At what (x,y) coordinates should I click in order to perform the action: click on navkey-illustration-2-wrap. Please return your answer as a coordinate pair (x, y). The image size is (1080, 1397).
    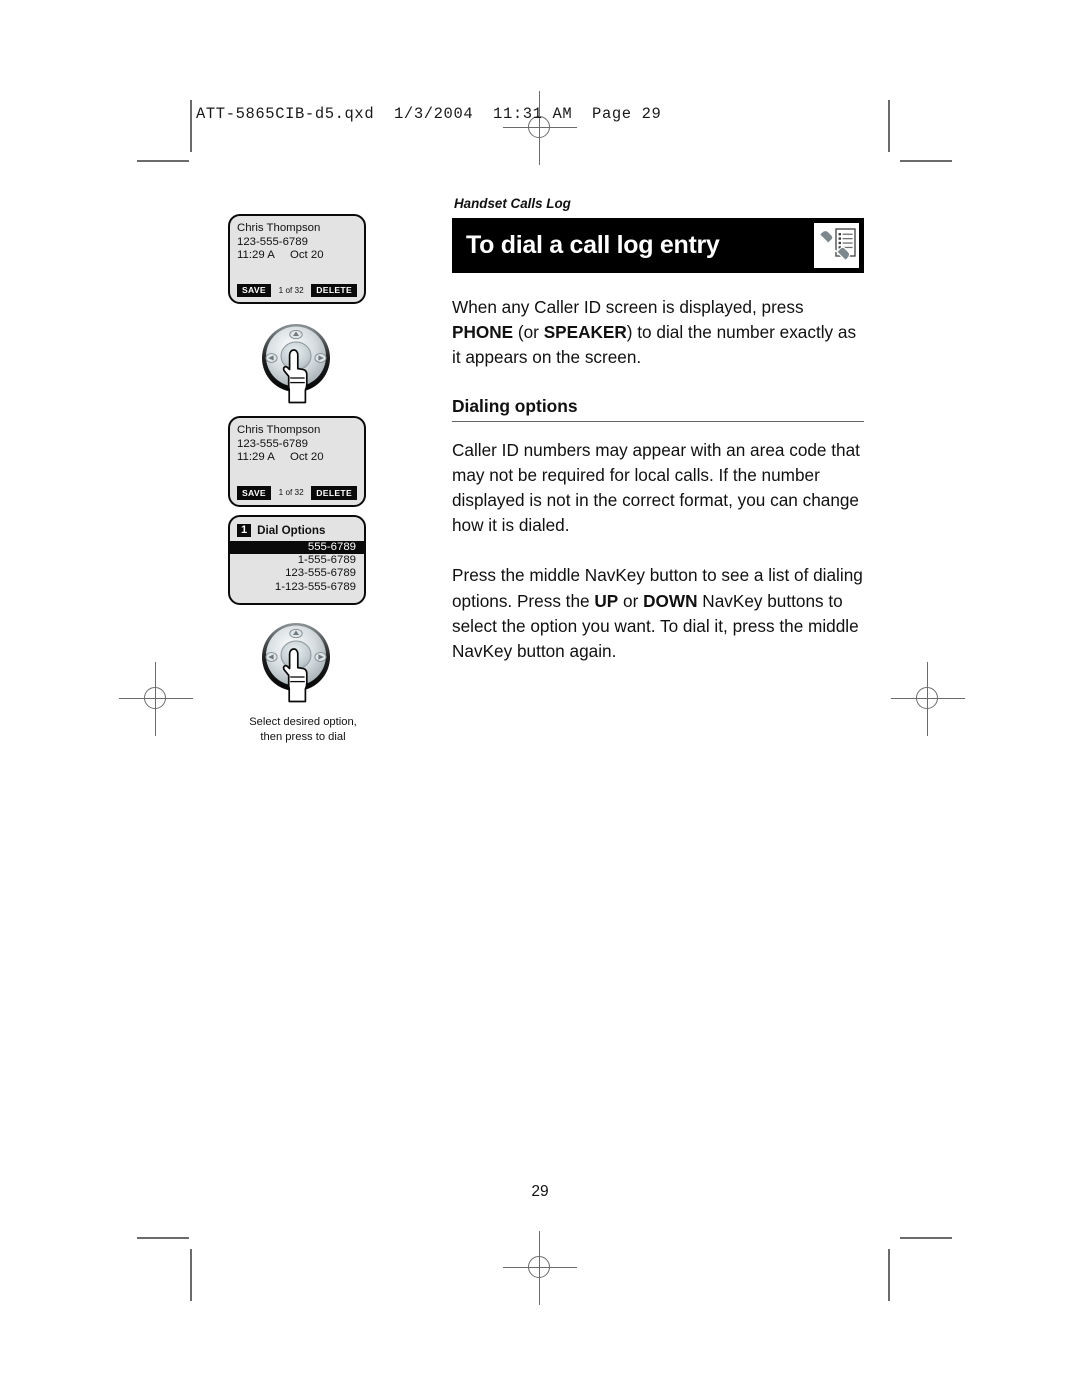
    Looking at the image, I should click on (297, 662).